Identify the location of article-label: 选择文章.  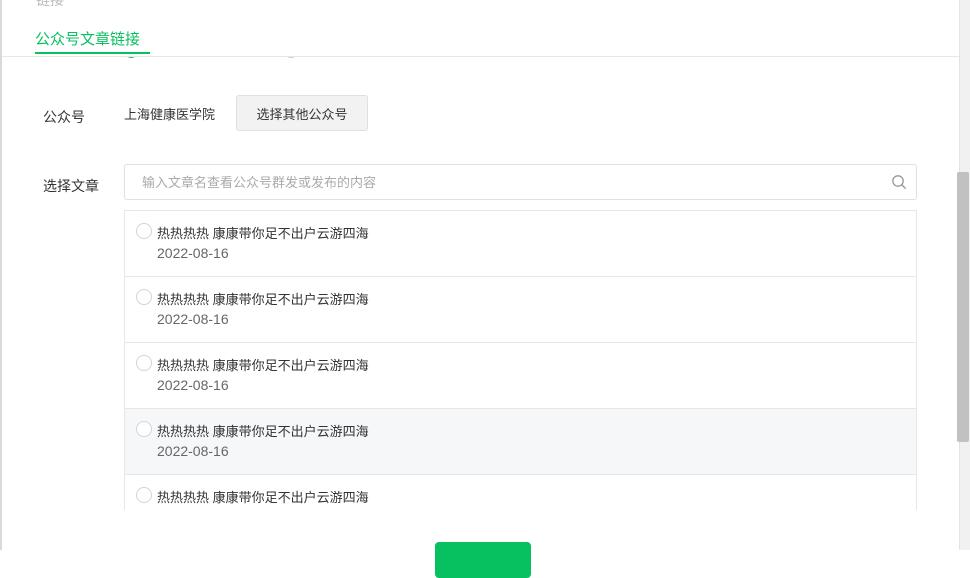
(71, 186).